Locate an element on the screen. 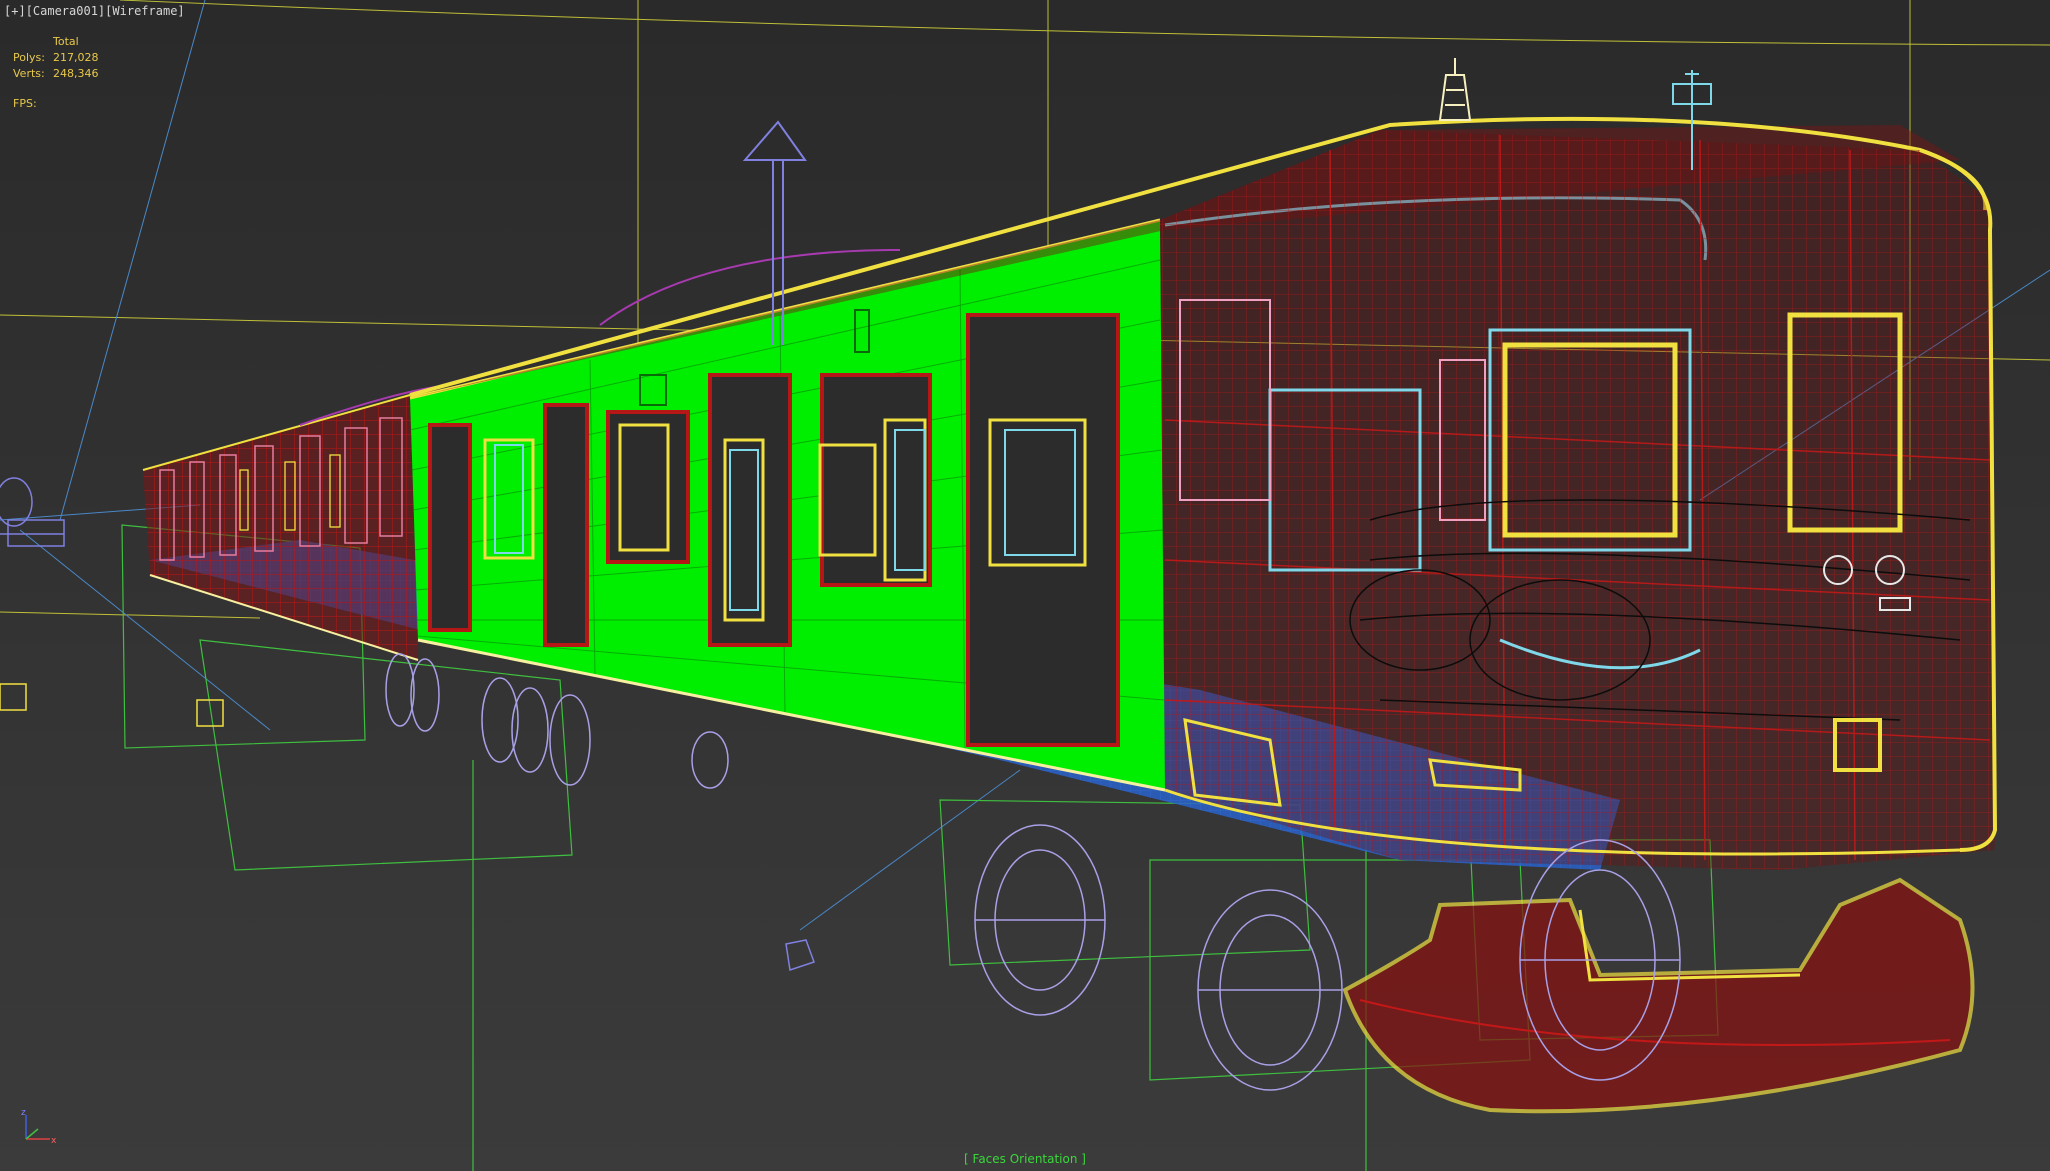 The height and width of the screenshot is (1171, 2050). faces-orientation-label: [ Faces Orientation ] is located at coordinates (1025, 1159).